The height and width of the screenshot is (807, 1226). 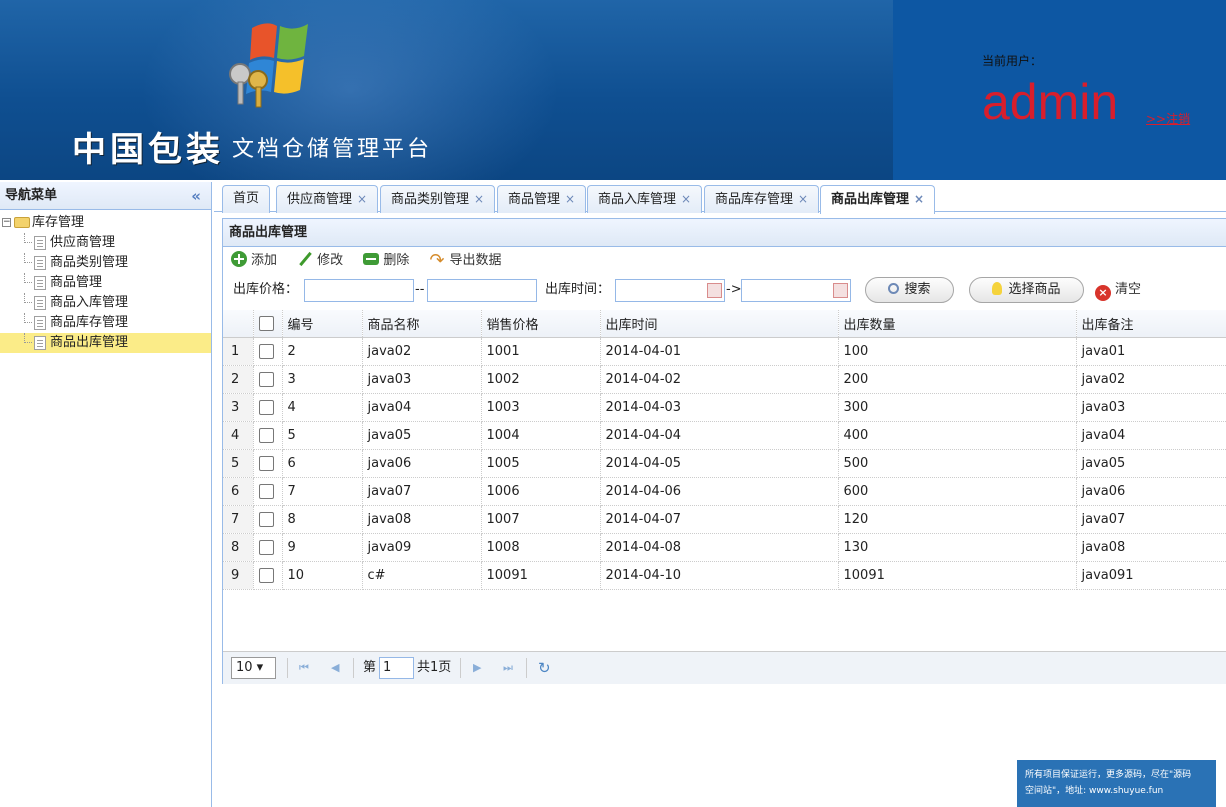 What do you see at coordinates (541, 519) in the screenshot?
I see `cell-price: 1007` at bounding box center [541, 519].